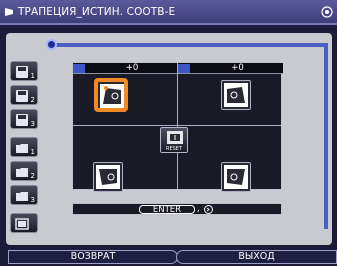  Describe the element at coordinates (132, 68) in the screenshot. I see `horizontal-value: +0` at that location.